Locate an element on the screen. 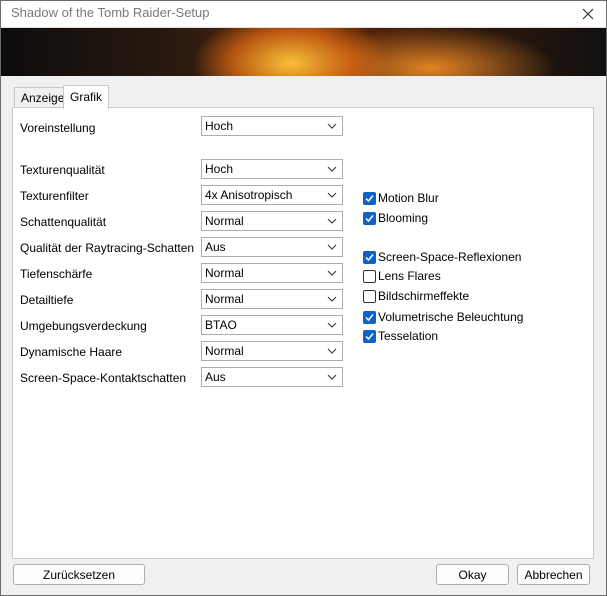 The width and height of the screenshot is (607, 596). level-of-detail-dropdown: Normal is located at coordinates (272, 299).